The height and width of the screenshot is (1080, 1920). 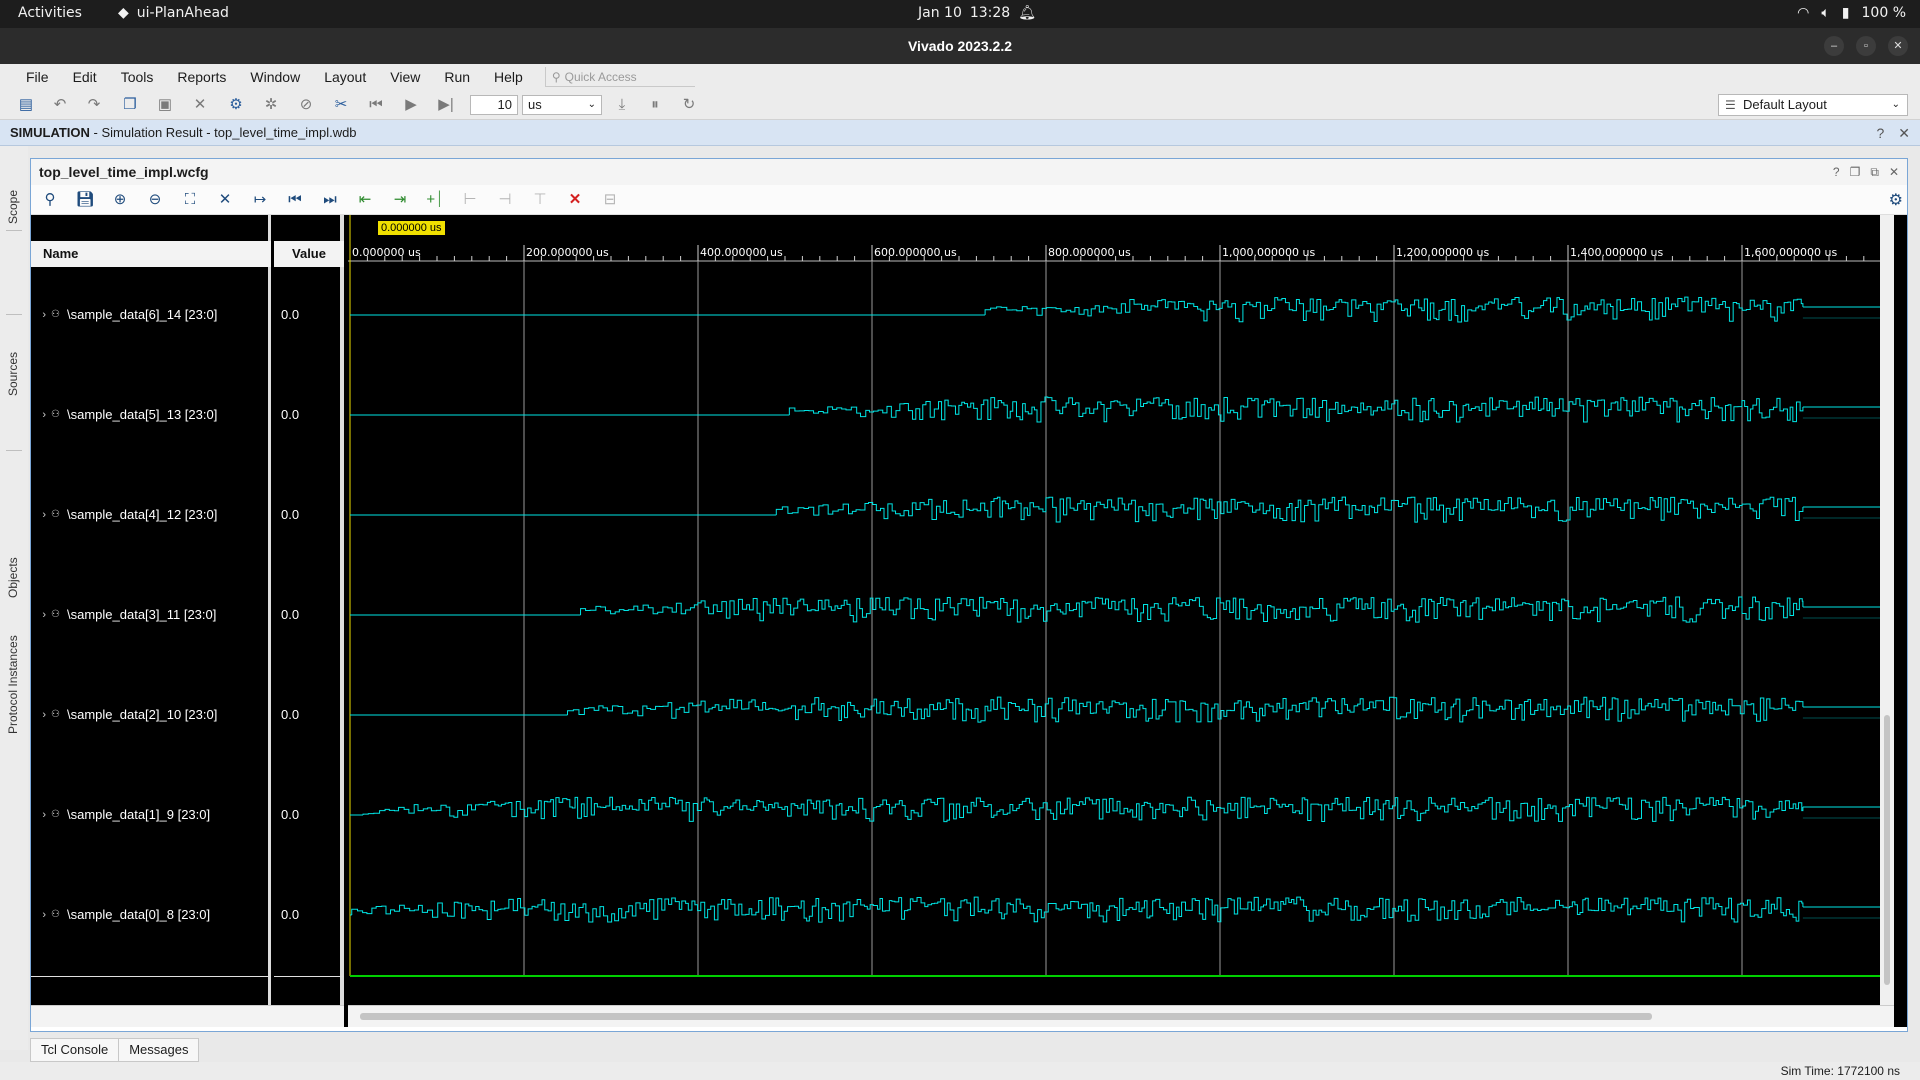 I want to click on signal-name: \sample_data[4]_12 [23:0], so click(x=142, y=514).